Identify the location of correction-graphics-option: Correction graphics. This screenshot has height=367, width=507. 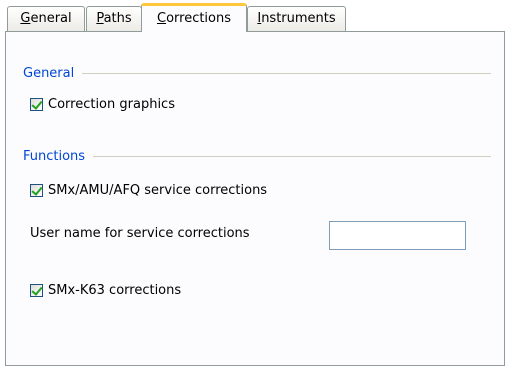
(102, 104).